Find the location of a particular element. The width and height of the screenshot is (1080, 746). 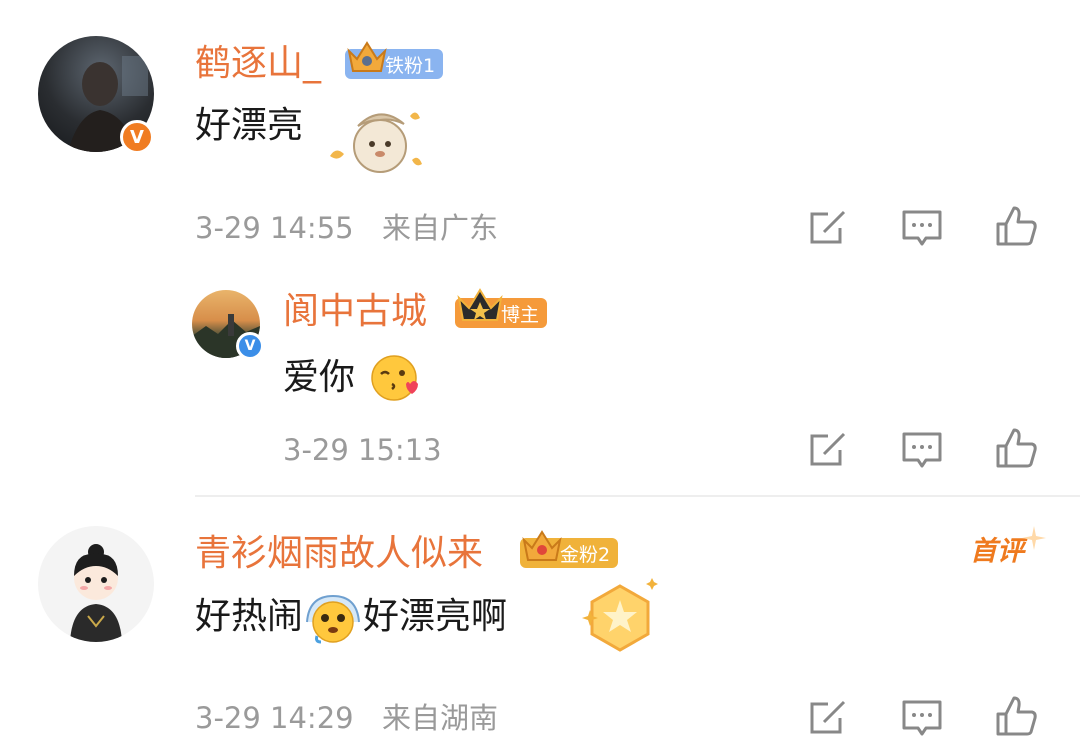

comment-text-part2: 好漂亮啊 is located at coordinates (435, 616).